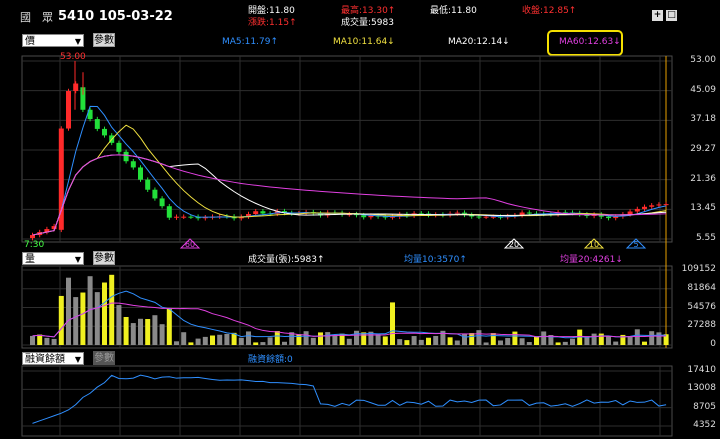 Image resolution: width=720 pixels, height=439 pixels. What do you see at coordinates (703, 119) in the screenshot?
I see `axis-tick-label: 37.18` at bounding box center [703, 119].